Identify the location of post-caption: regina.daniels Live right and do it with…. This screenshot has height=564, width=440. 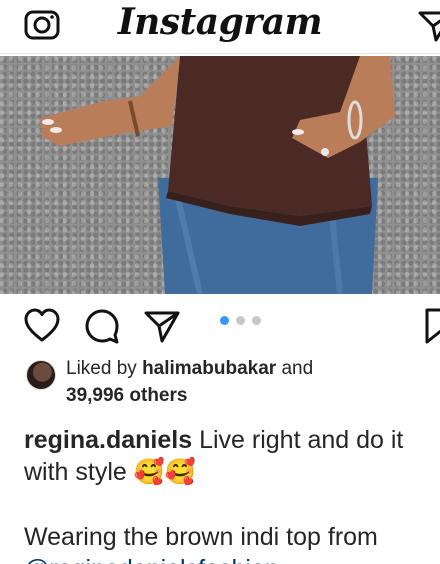
(232, 456).